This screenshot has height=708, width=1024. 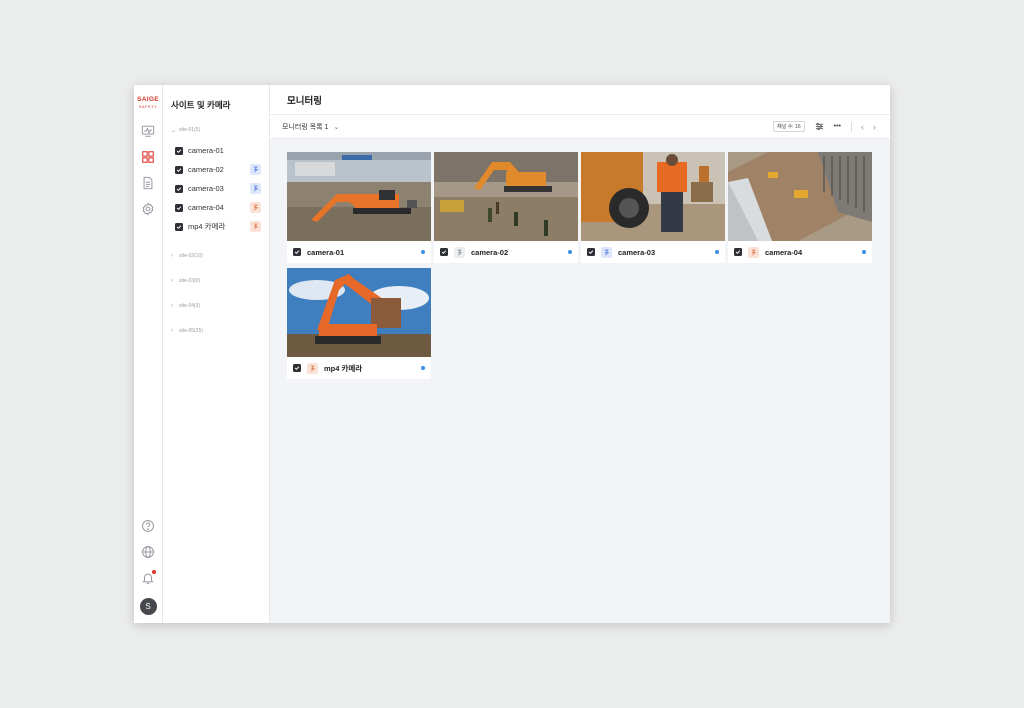 I want to click on more-icon: •••, so click(x=837, y=126).